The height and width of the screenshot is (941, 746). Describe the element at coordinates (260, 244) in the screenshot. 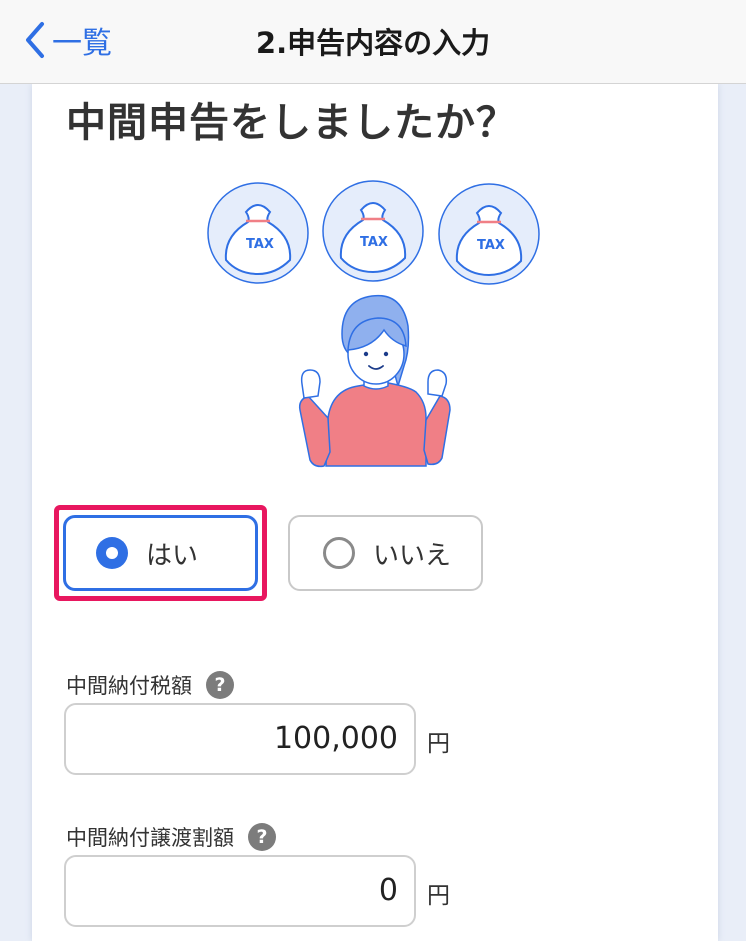

I see `tax-text-1: TAX` at that location.